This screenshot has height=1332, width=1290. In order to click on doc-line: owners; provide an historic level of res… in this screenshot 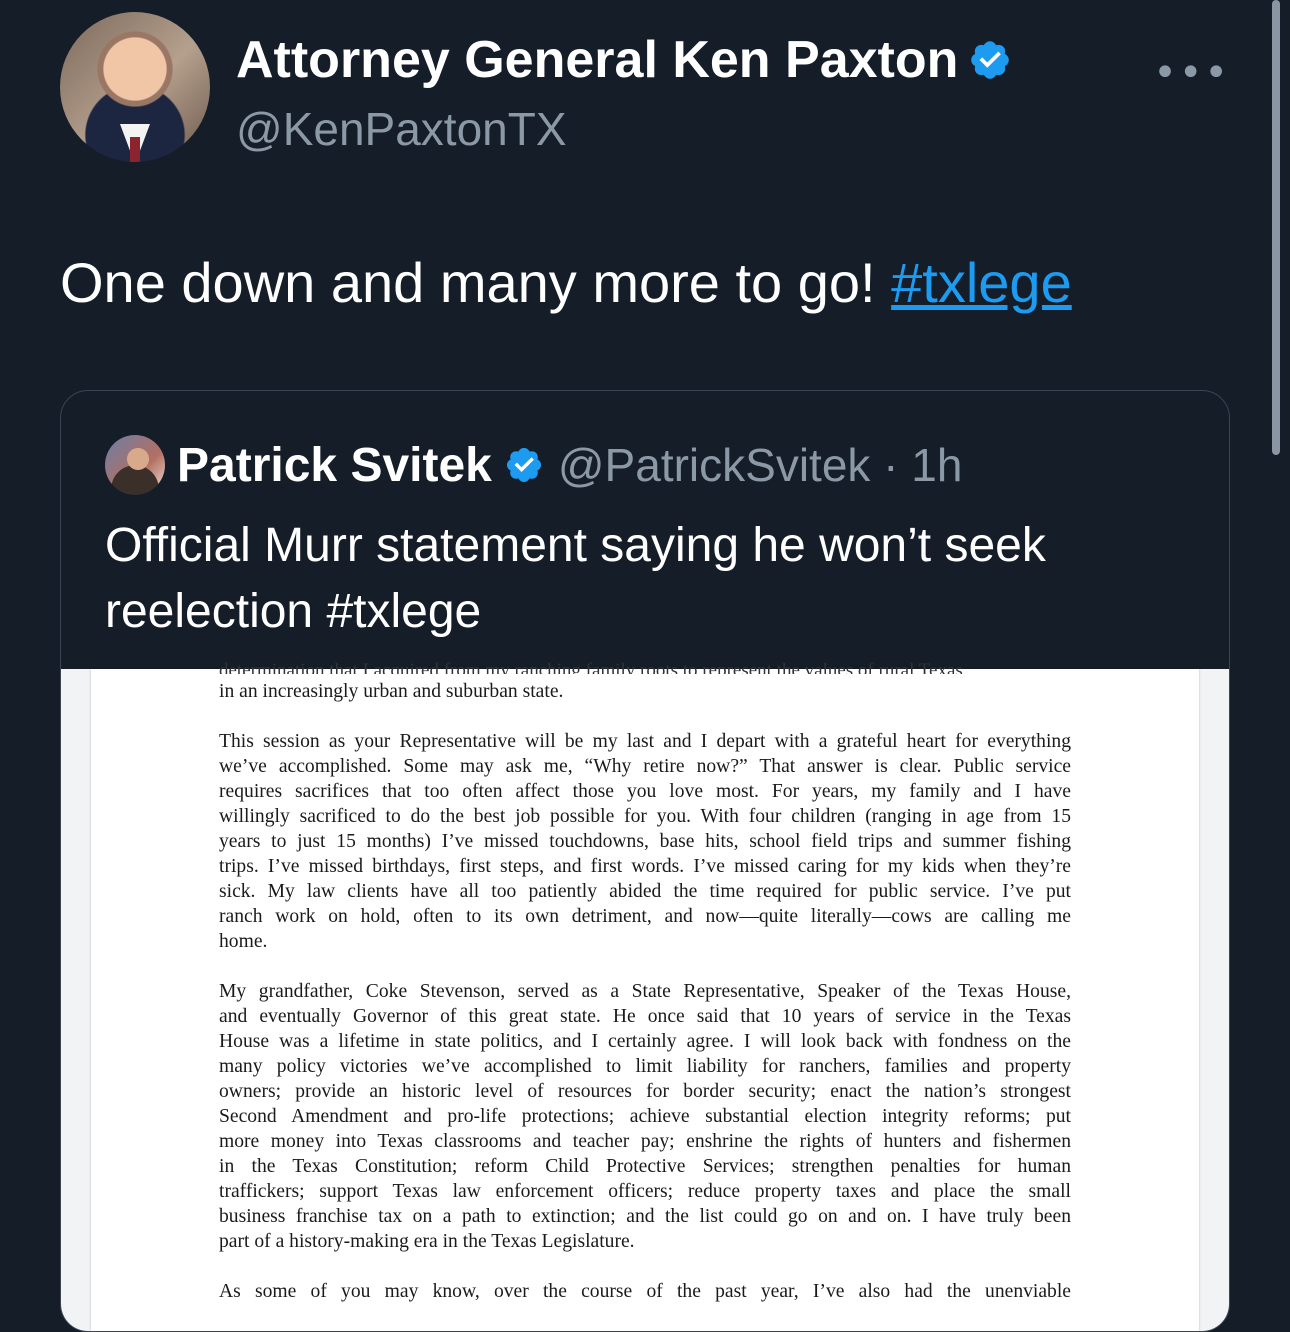, I will do `click(645, 1091)`.